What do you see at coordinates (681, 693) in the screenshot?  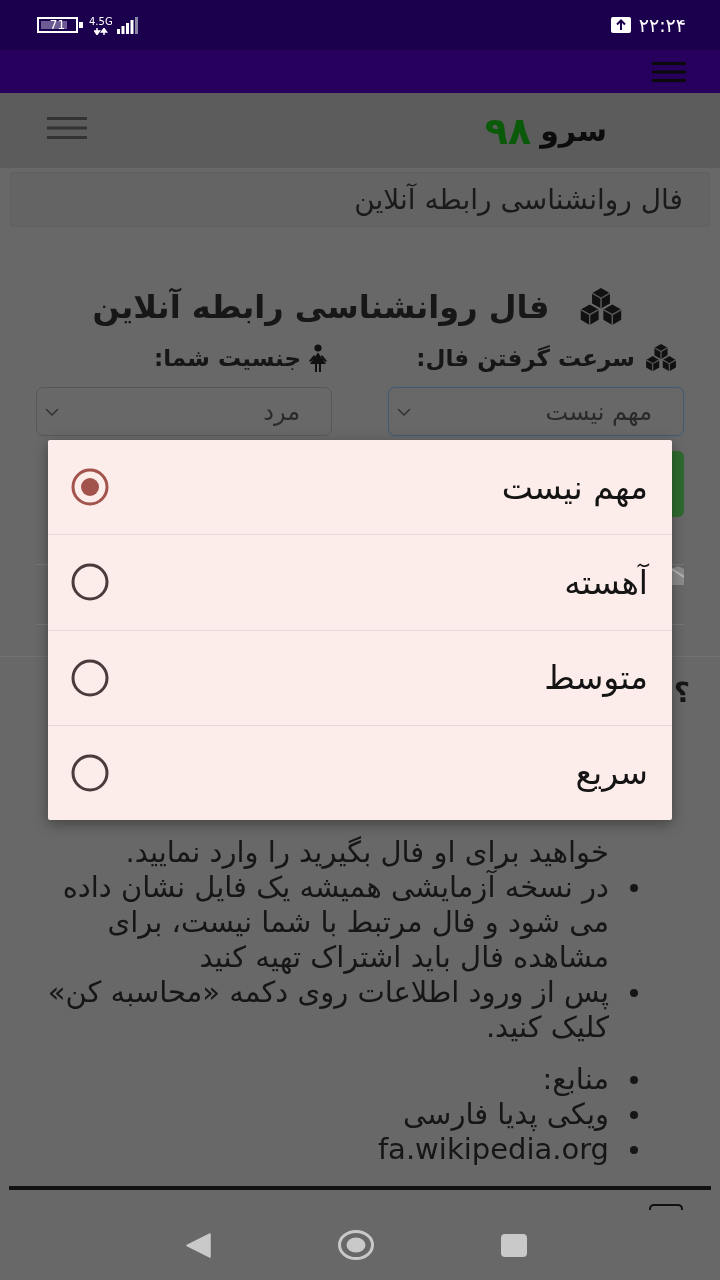 I see `section-heading: ؟` at bounding box center [681, 693].